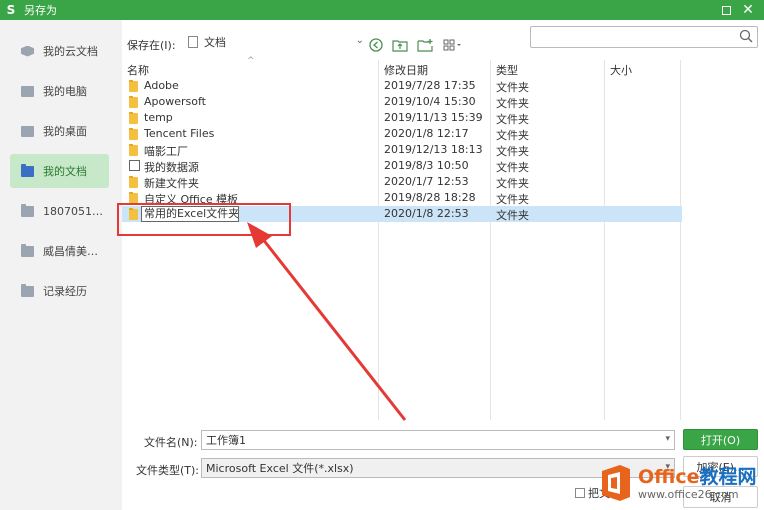 The width and height of the screenshot is (764, 510). Describe the element at coordinates (168, 470) in the screenshot. I see `filetype-label: 文件类型(T):` at that location.